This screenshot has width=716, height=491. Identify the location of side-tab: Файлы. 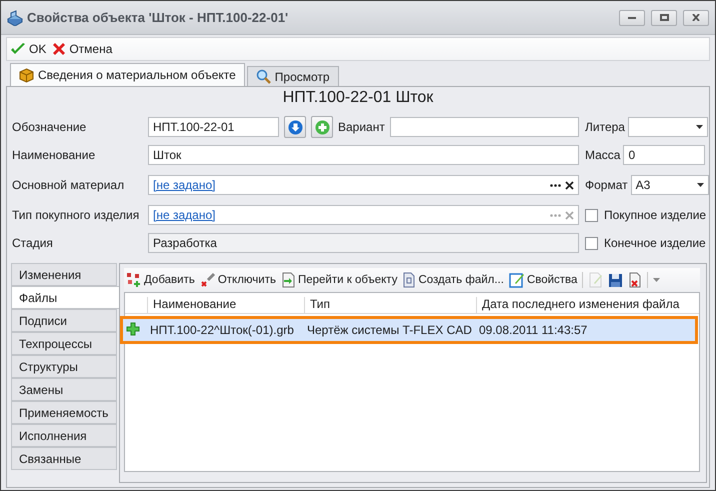
(65, 297).